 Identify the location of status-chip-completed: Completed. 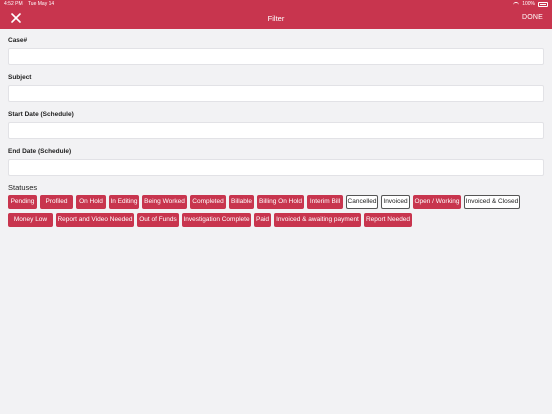
(208, 202).